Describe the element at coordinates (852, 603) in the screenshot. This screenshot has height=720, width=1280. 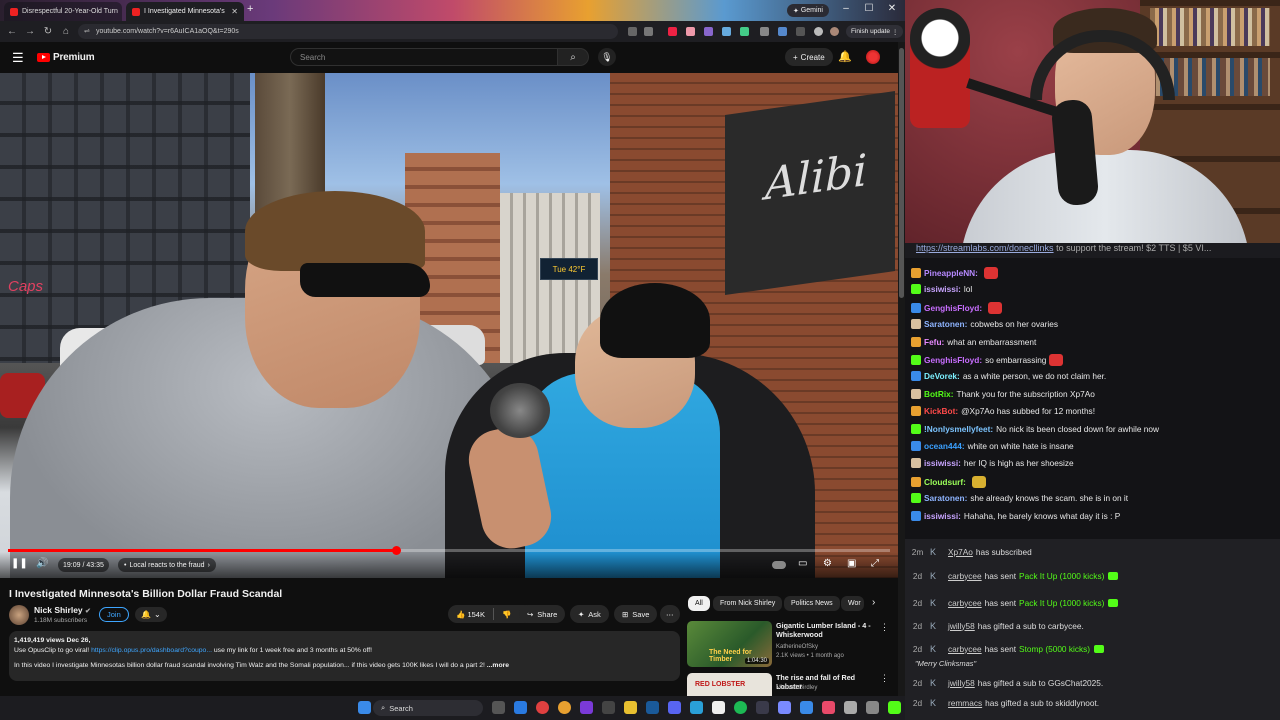
I see `chip-world: Wor` at that location.